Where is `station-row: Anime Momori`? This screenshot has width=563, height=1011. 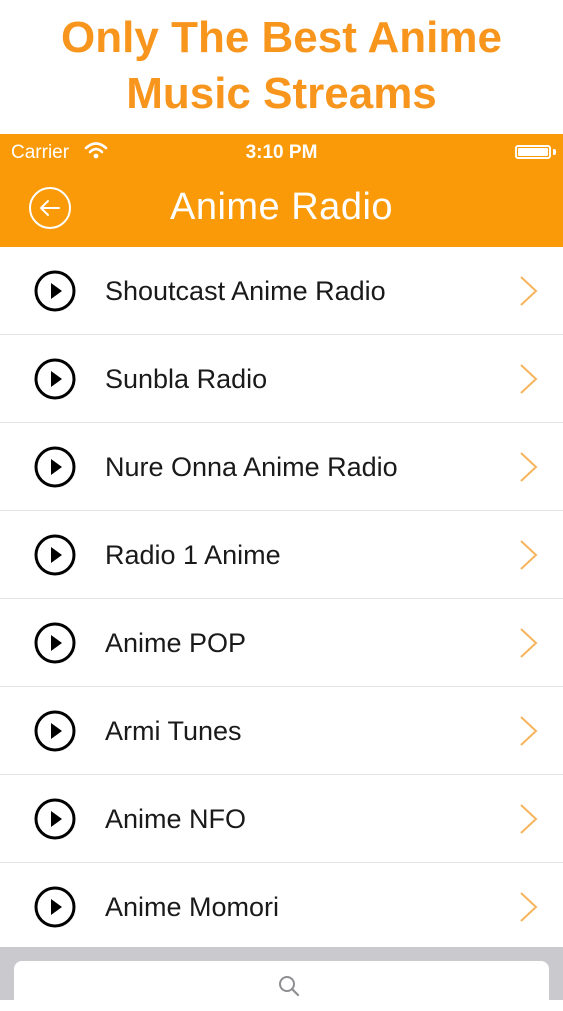 station-row: Anime Momori is located at coordinates (281, 907).